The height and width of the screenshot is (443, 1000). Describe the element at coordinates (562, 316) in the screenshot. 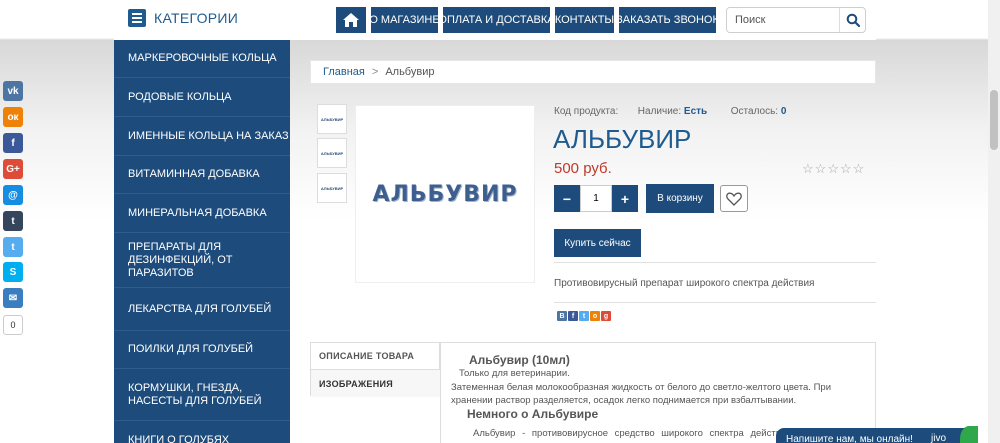

I see `share-vk-icon: В` at that location.